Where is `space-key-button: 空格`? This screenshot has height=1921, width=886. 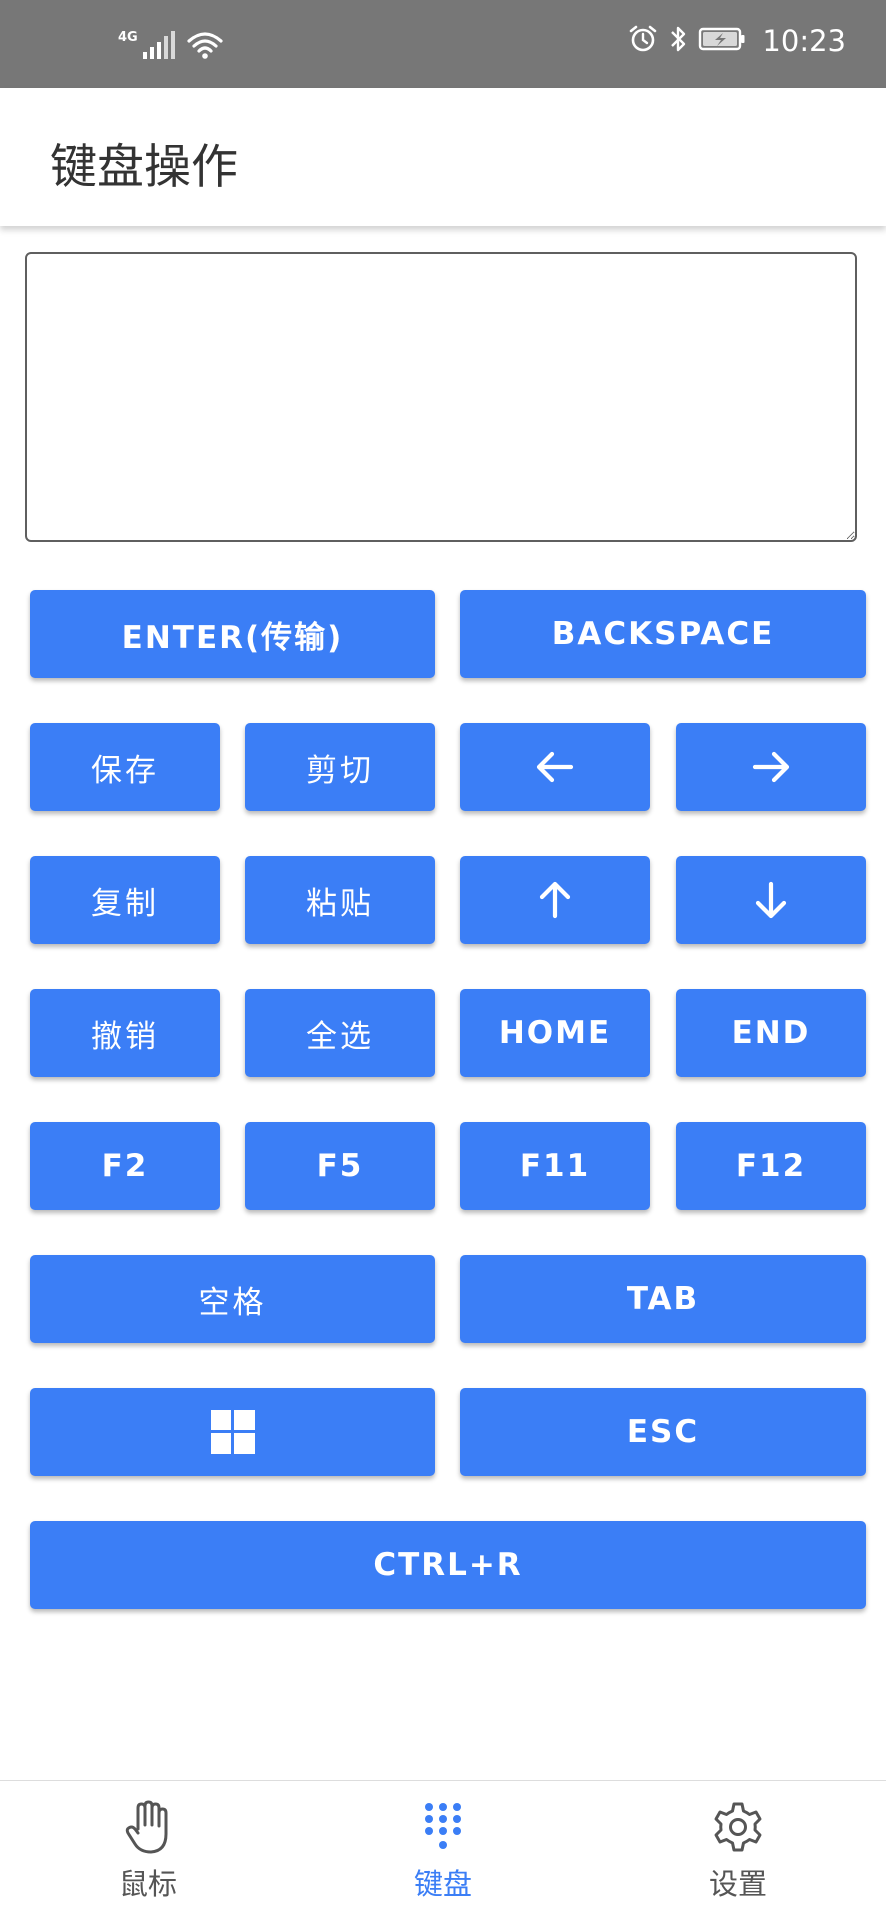 space-key-button: 空格 is located at coordinates (232, 1299).